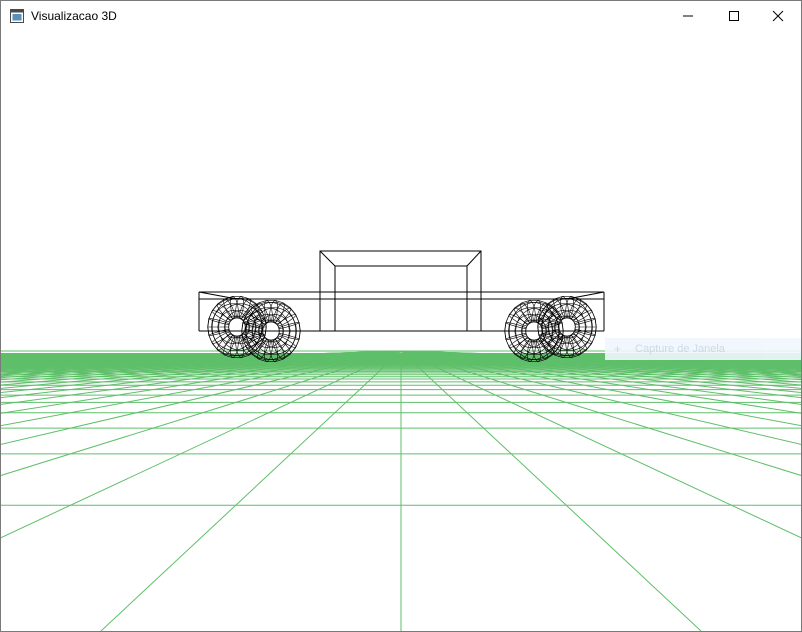 The image size is (802, 632). I want to click on capture-window-toast: + Capture de Janela, so click(703, 349).